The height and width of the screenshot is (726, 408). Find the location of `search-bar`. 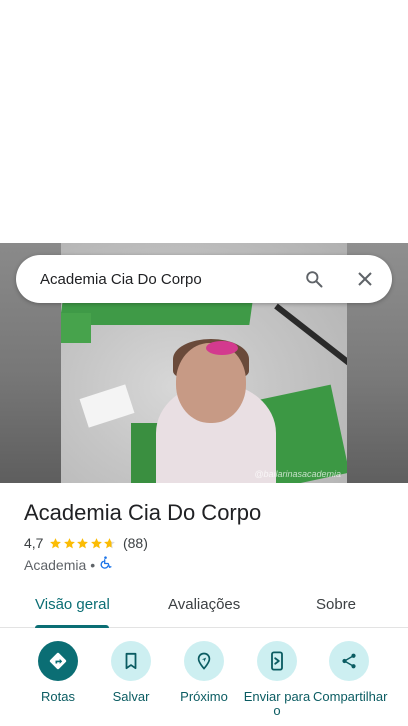

search-bar is located at coordinates (204, 279).